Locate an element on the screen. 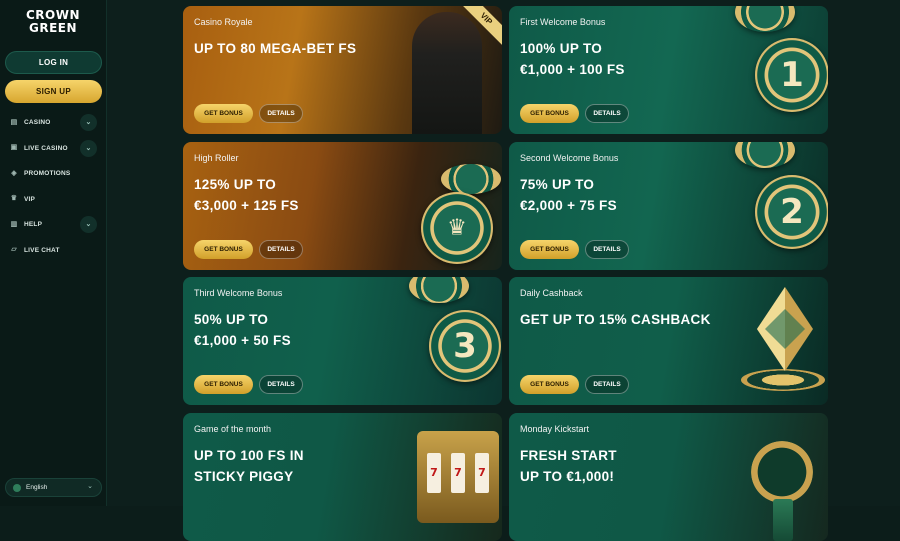 This screenshot has height=541, width=900. sidebar-item-promotions: ◈ PROMOTIONS is located at coordinates (53, 174).